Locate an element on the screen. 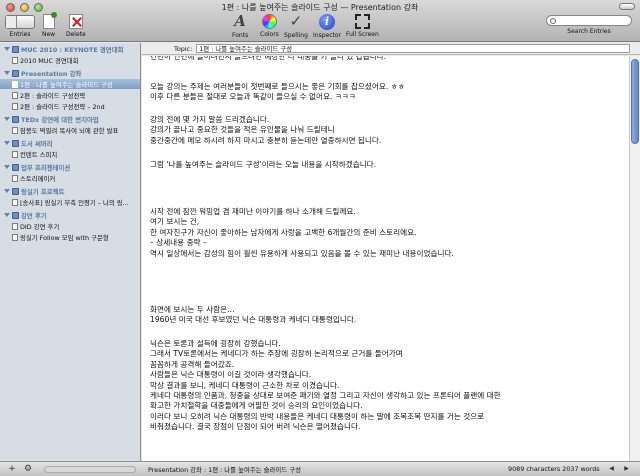 The height and width of the screenshot is (476, 640). sidebar-group: 링실기 프로젝트 is located at coordinates (70, 191).